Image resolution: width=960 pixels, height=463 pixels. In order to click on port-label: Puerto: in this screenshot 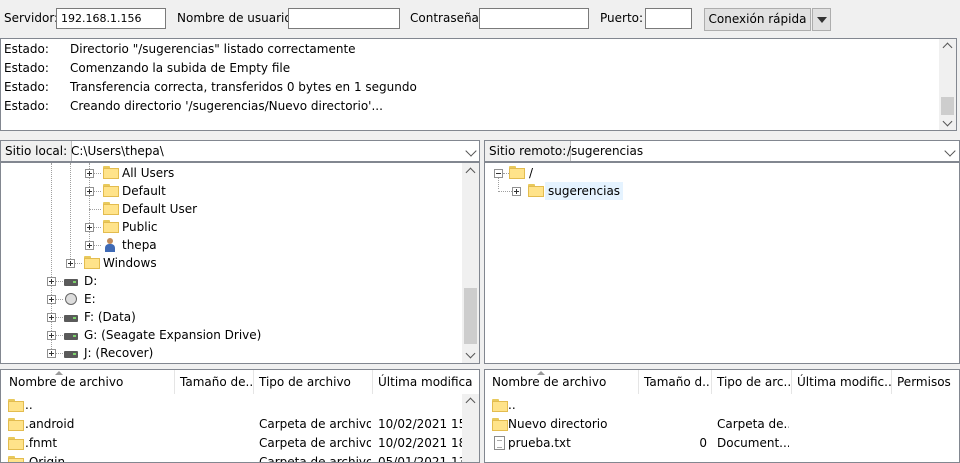, I will do `click(622, 18)`.